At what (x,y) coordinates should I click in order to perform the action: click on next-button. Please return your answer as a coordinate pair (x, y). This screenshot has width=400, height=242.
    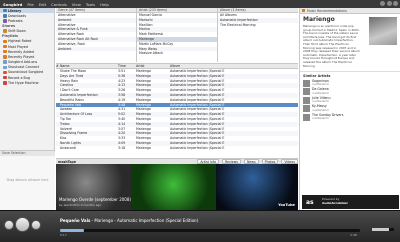
    Looking at the image, I should click on (36, 225).